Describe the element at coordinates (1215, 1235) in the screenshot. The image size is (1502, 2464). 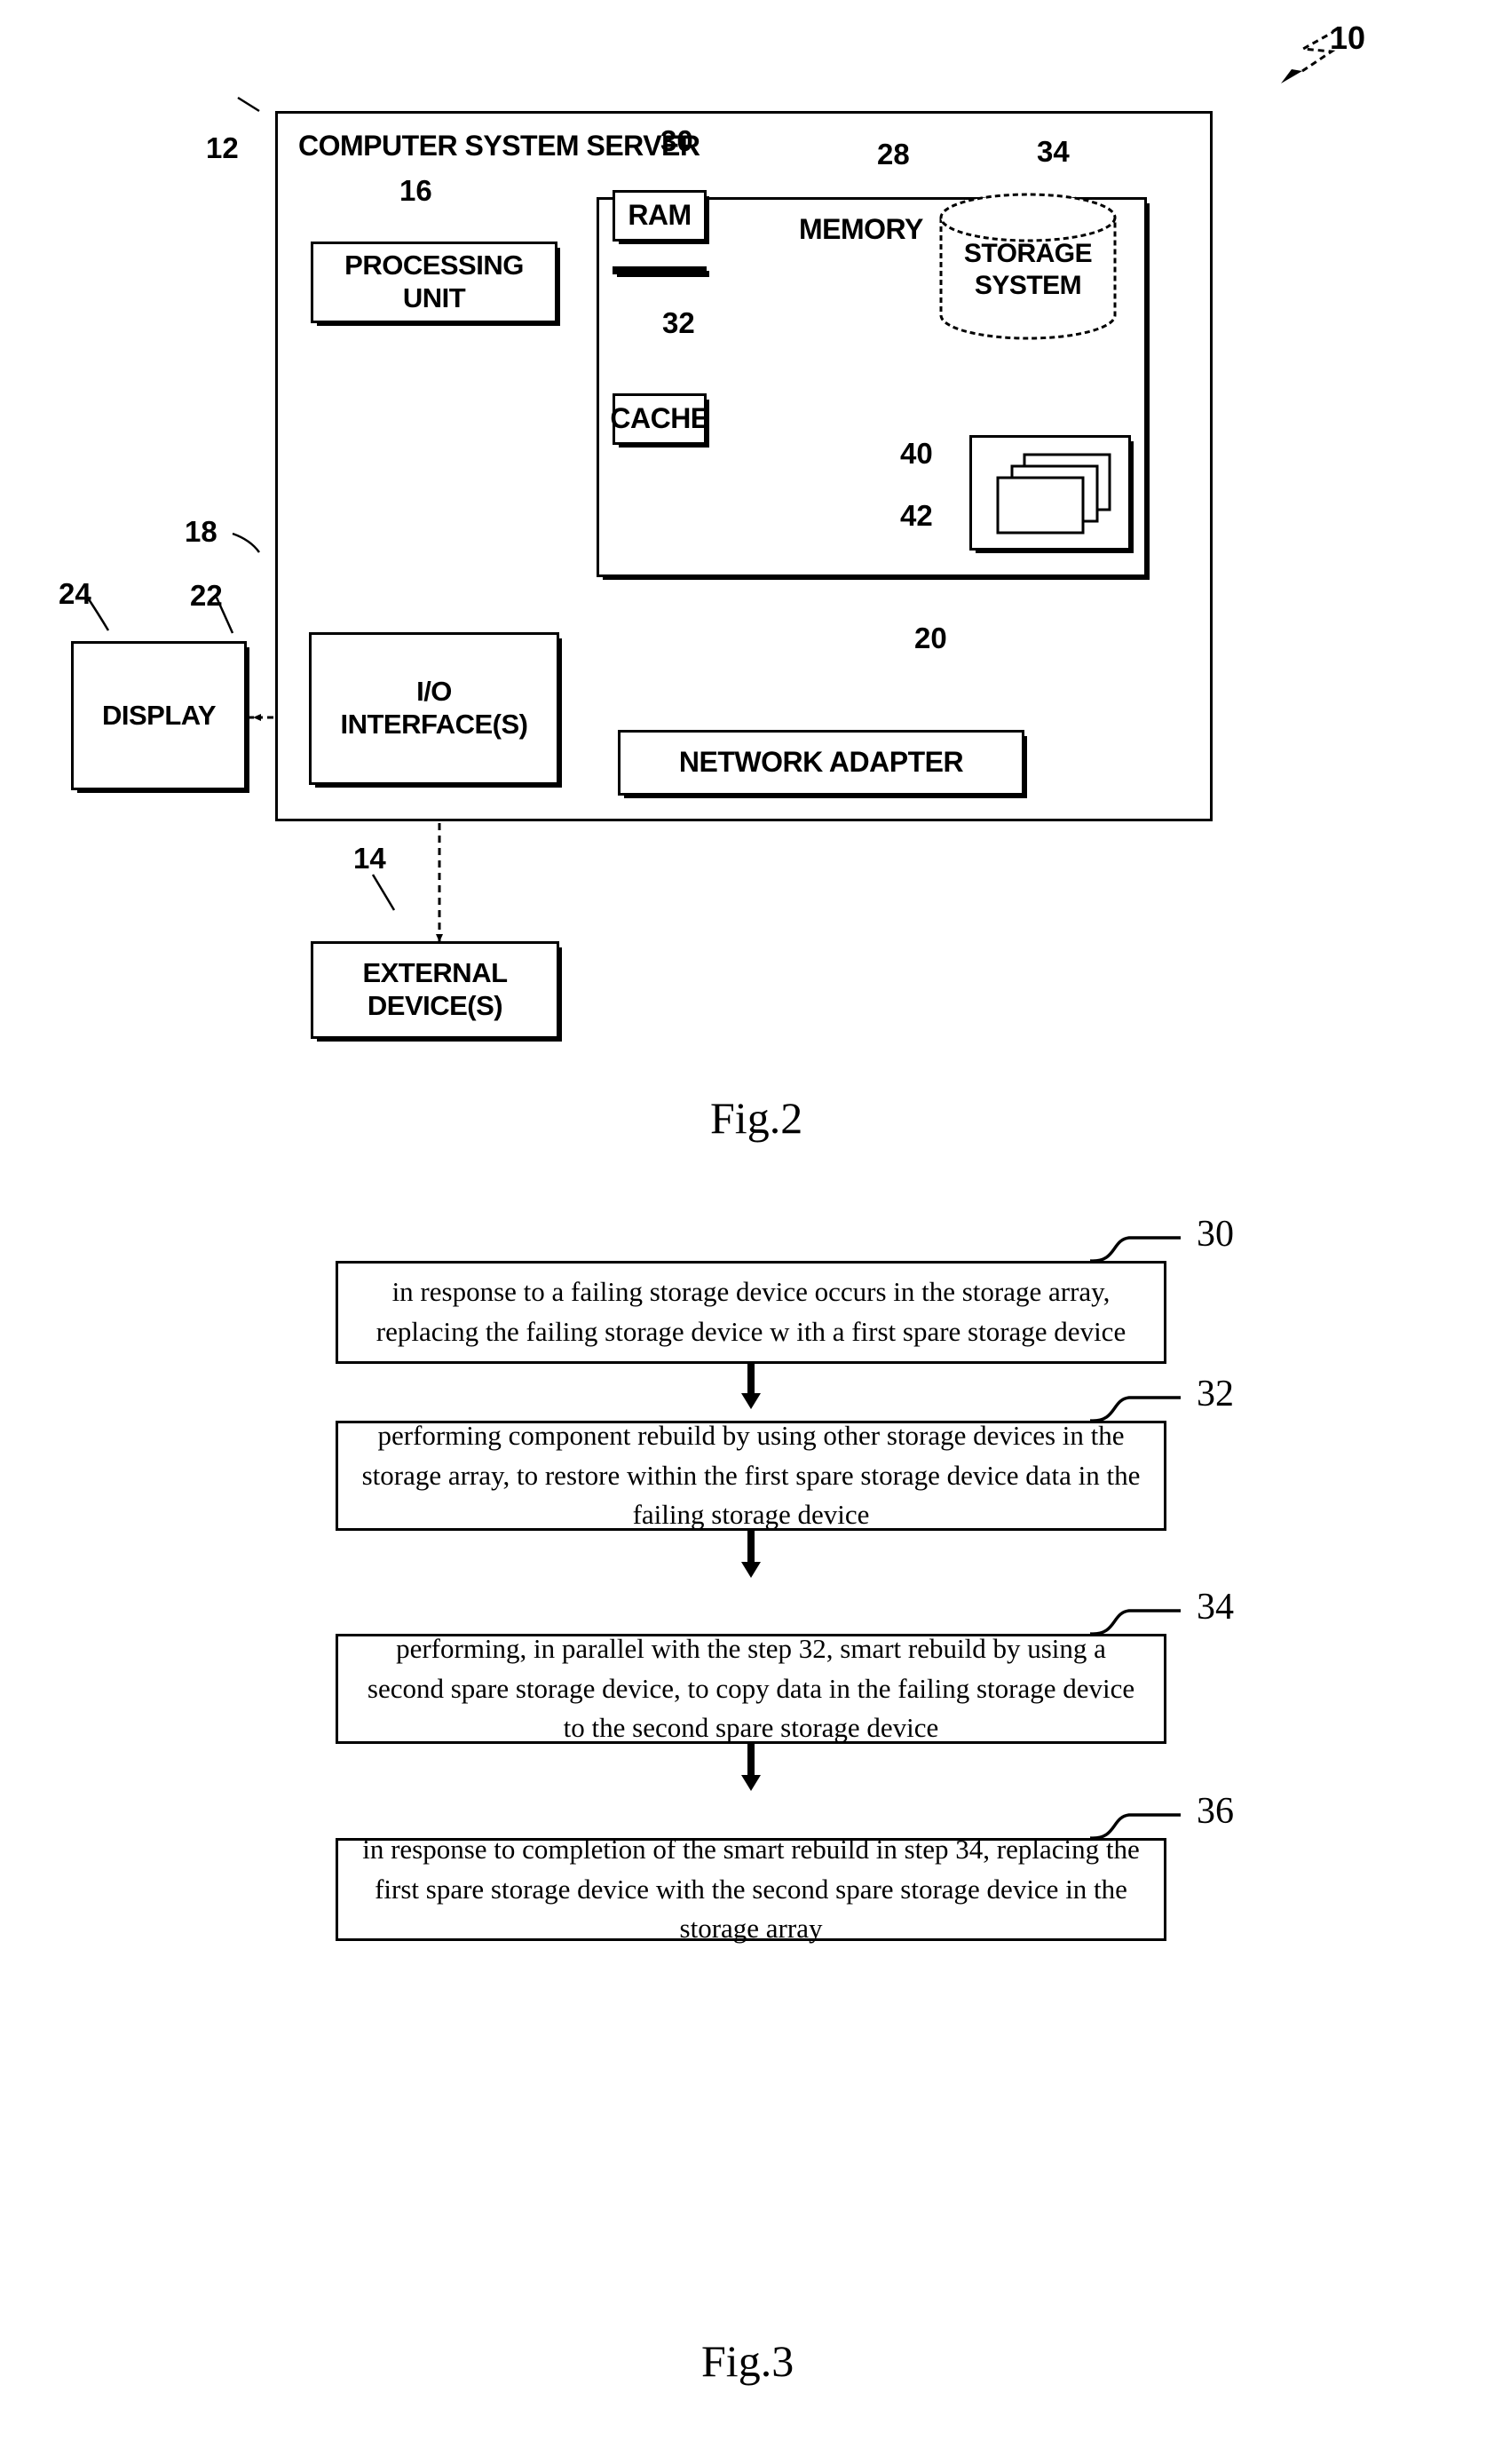
I see `flow-step-ref-1: 30` at that location.